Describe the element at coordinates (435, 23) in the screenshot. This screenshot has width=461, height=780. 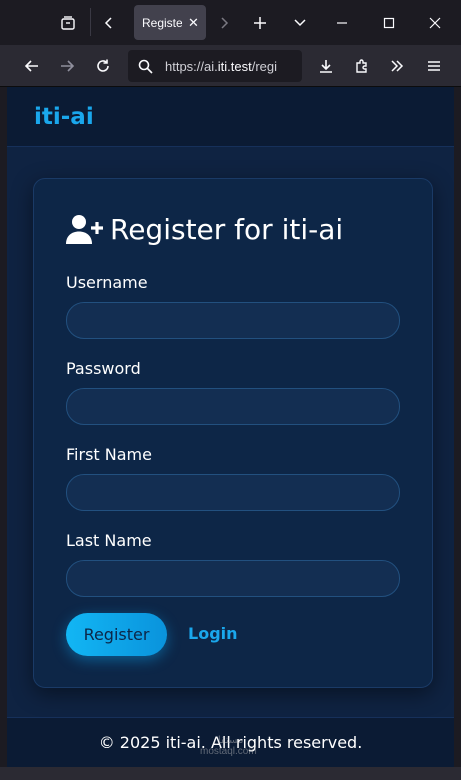
I see `close-window-icon` at that location.